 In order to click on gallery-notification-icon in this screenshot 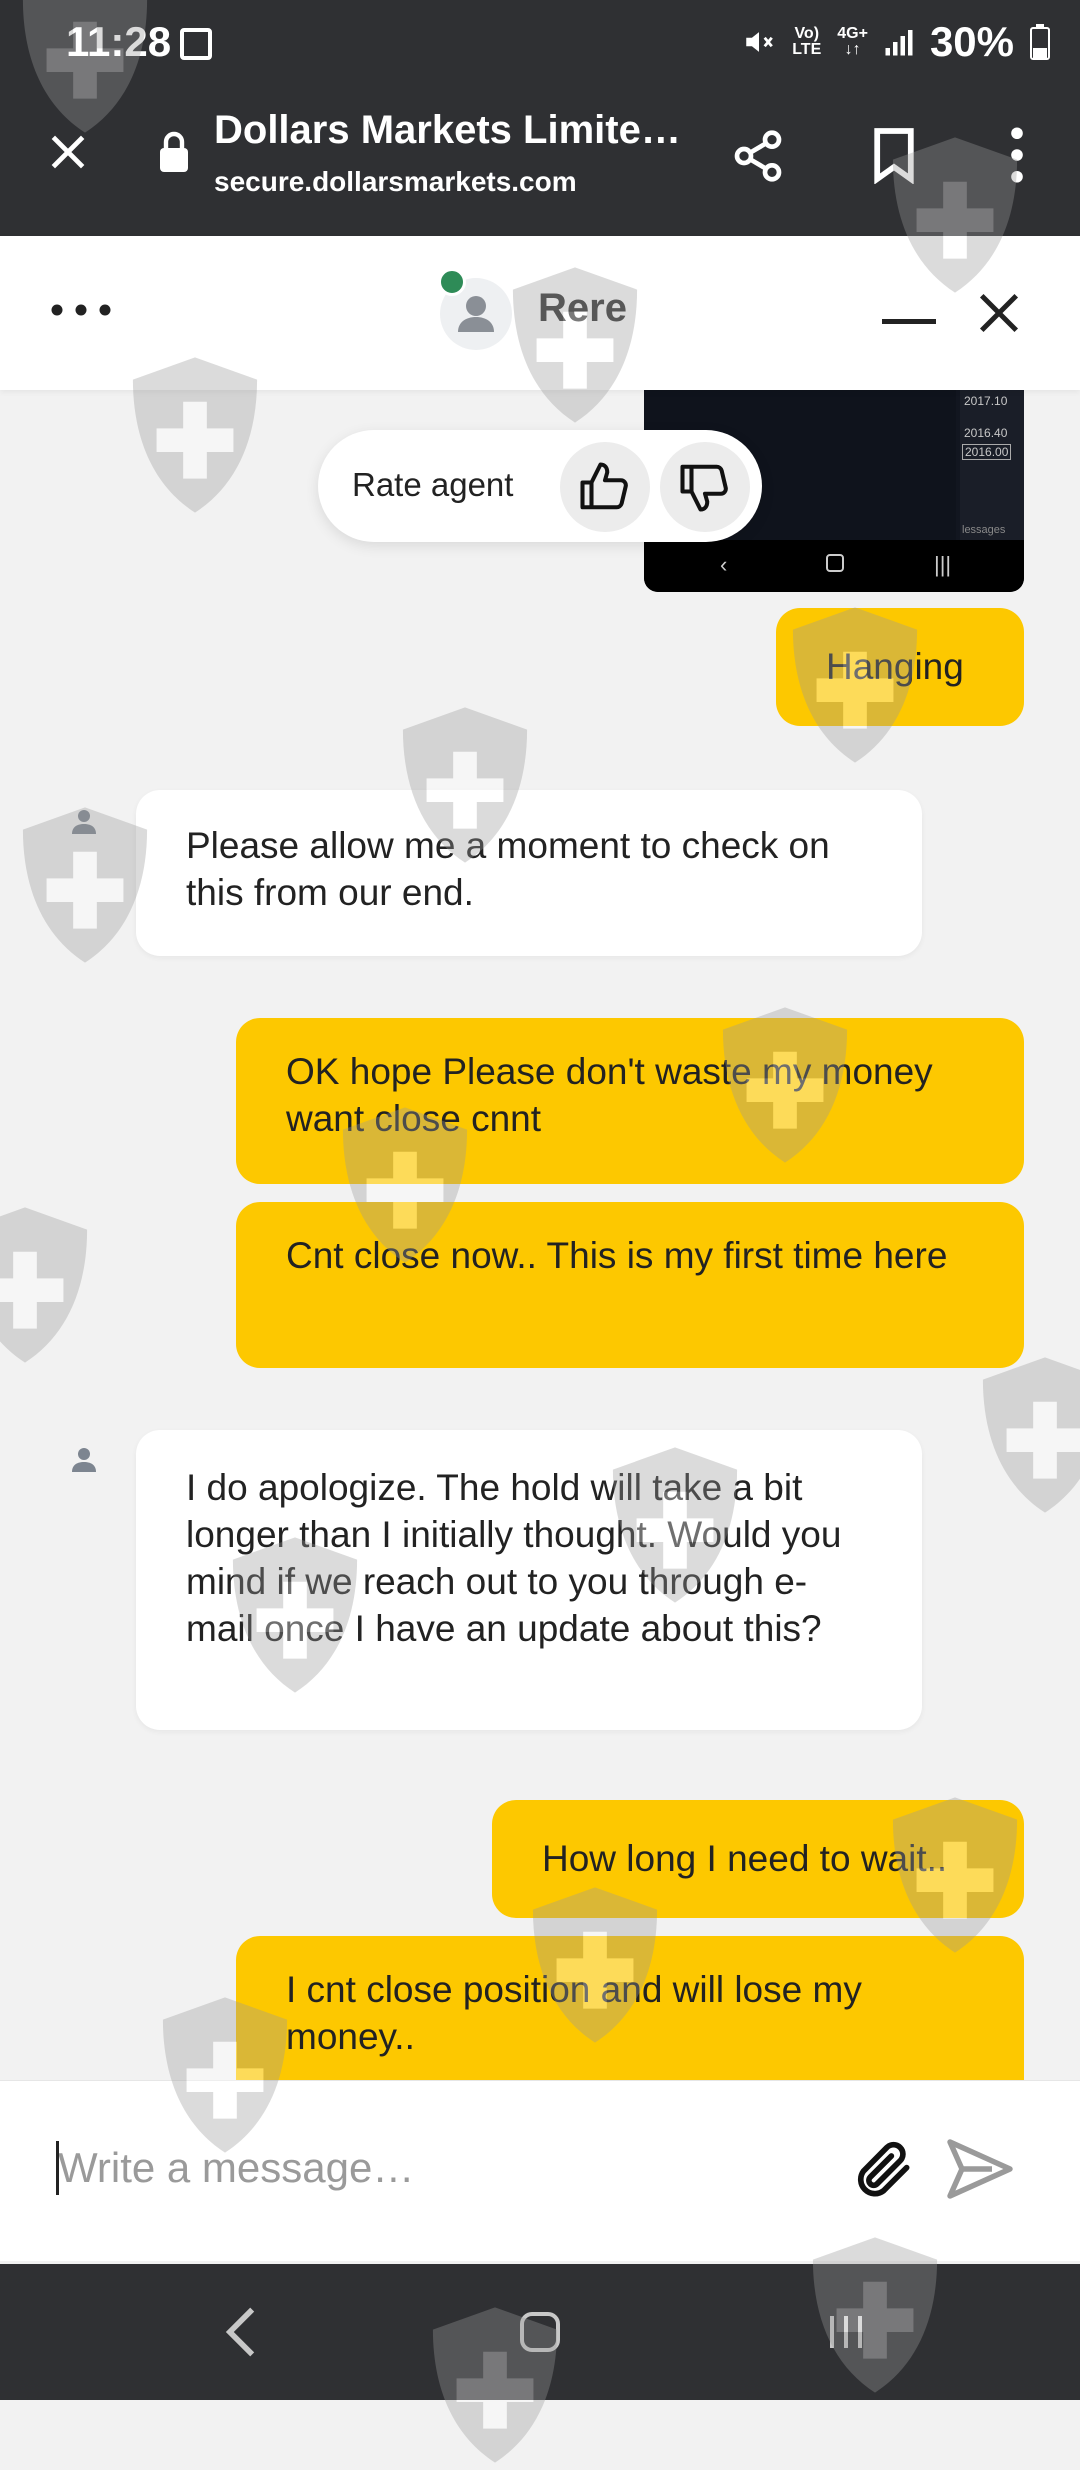, I will do `click(196, 44)`.